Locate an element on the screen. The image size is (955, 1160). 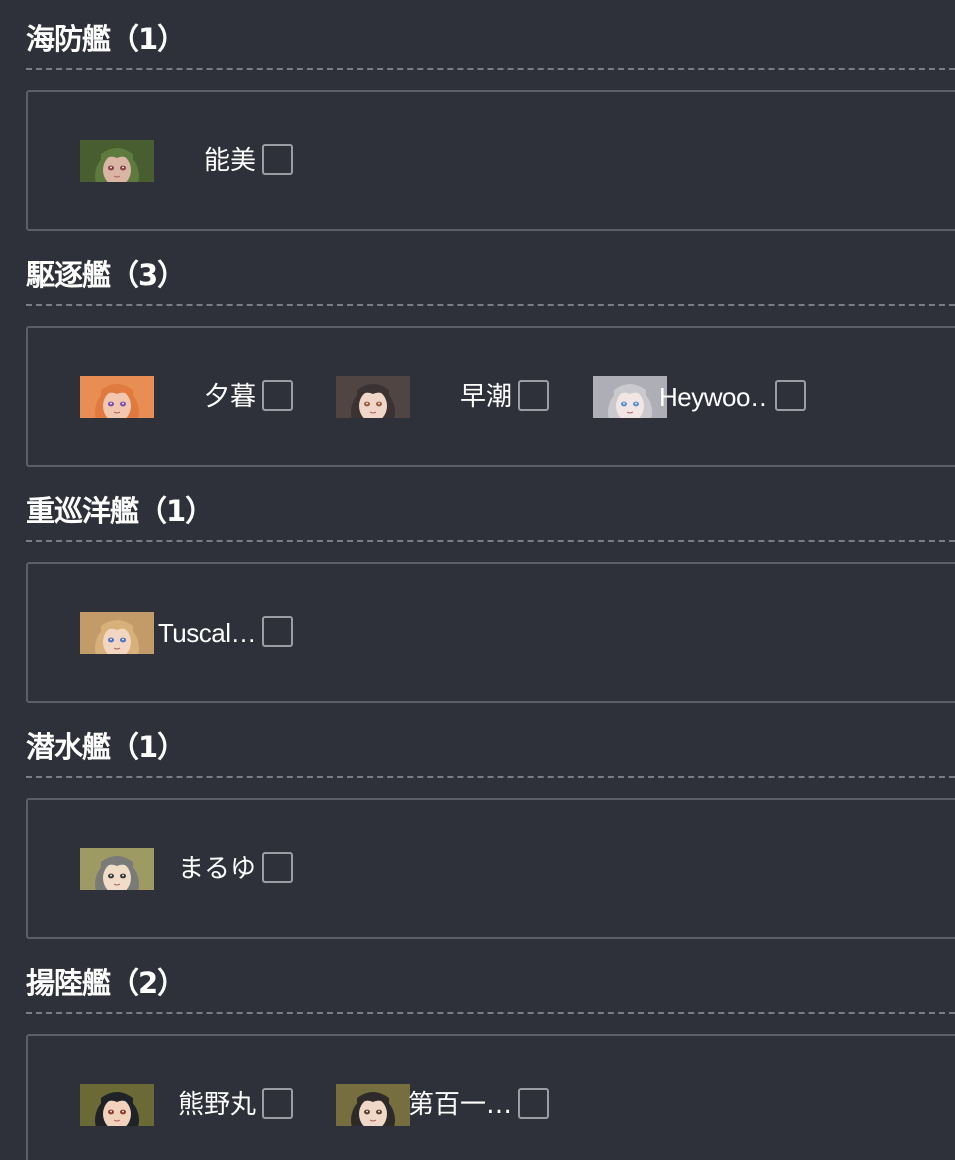
section-title: 駆逐艦（3） is located at coordinates (106, 275).